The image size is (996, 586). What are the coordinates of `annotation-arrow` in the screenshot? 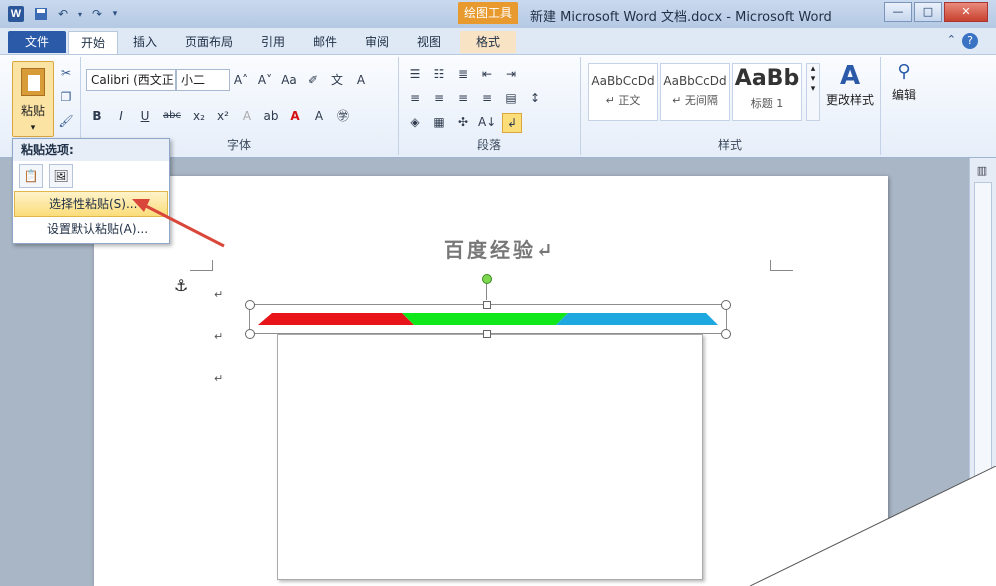 It's located at (183, 225).